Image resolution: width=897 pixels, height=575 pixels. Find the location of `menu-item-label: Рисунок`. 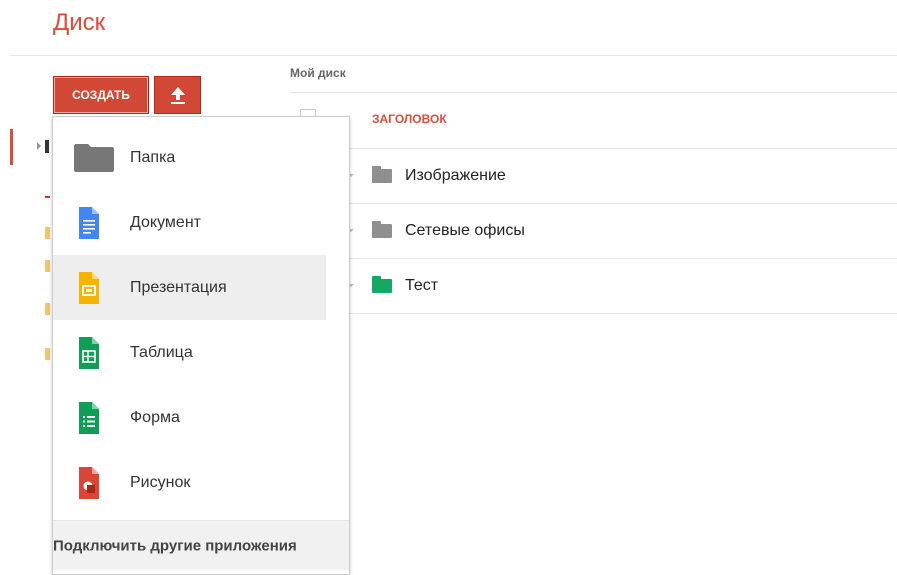

menu-item-label: Рисунок is located at coordinates (160, 482).